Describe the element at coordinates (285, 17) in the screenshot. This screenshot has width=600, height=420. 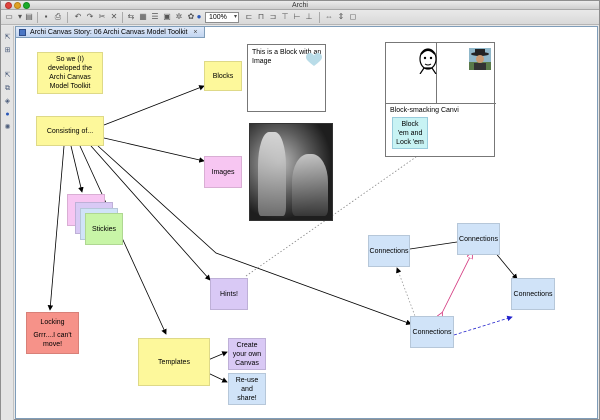
I see `align-top-icon: ⊤` at that location.